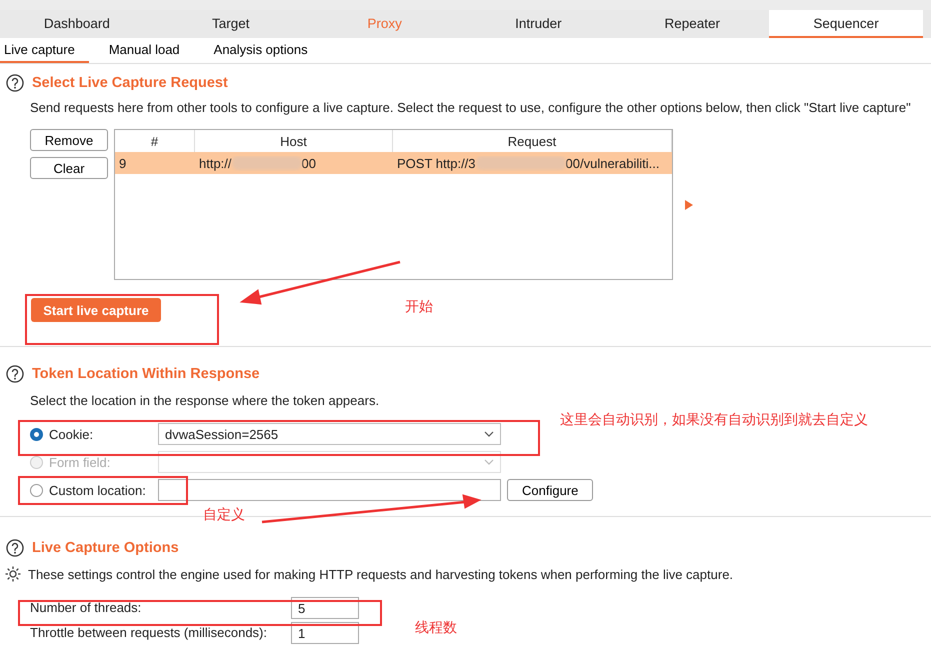 The width and height of the screenshot is (931, 650). I want to click on input-field, so click(329, 490).